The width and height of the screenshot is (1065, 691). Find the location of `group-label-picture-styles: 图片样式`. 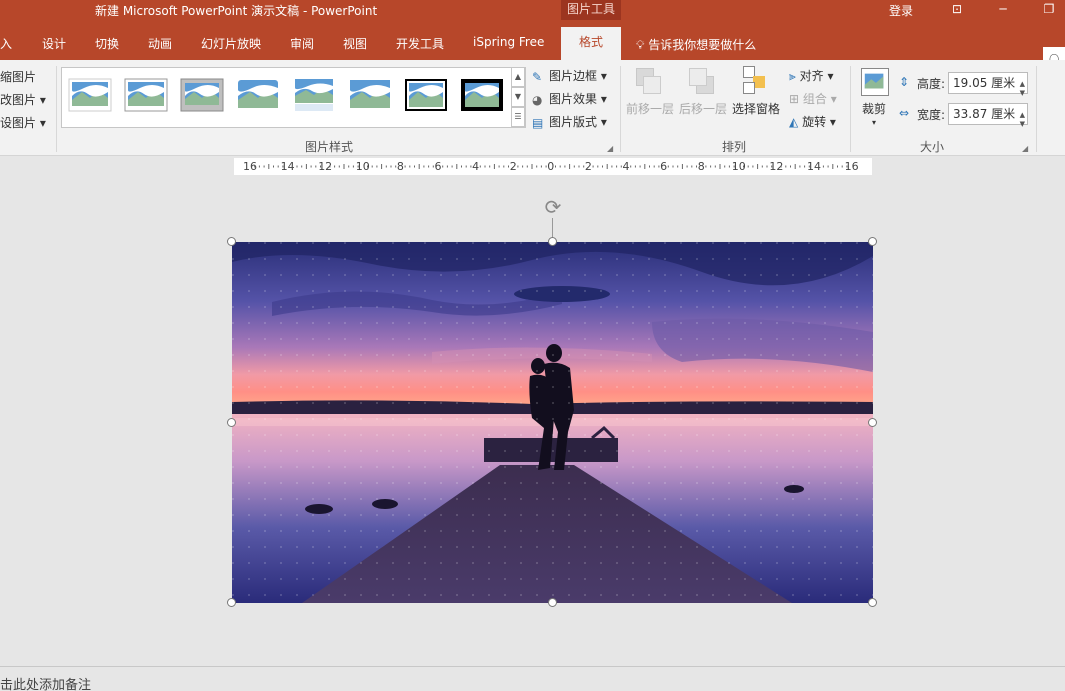

group-label-picture-styles: 图片样式 is located at coordinates (329, 147).